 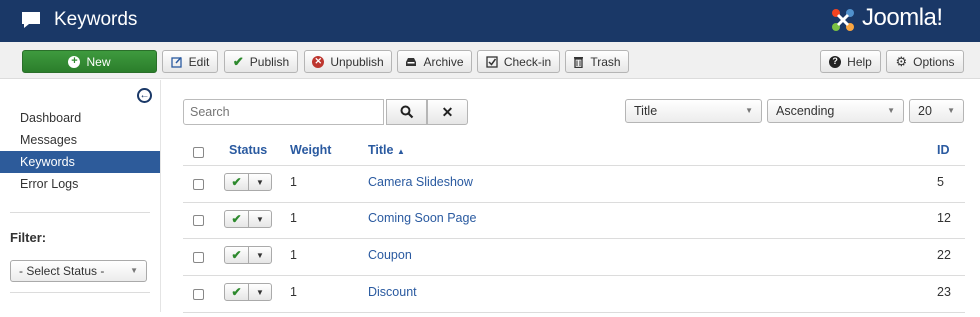 I want to click on close-icon: ✕, so click(x=447, y=111).